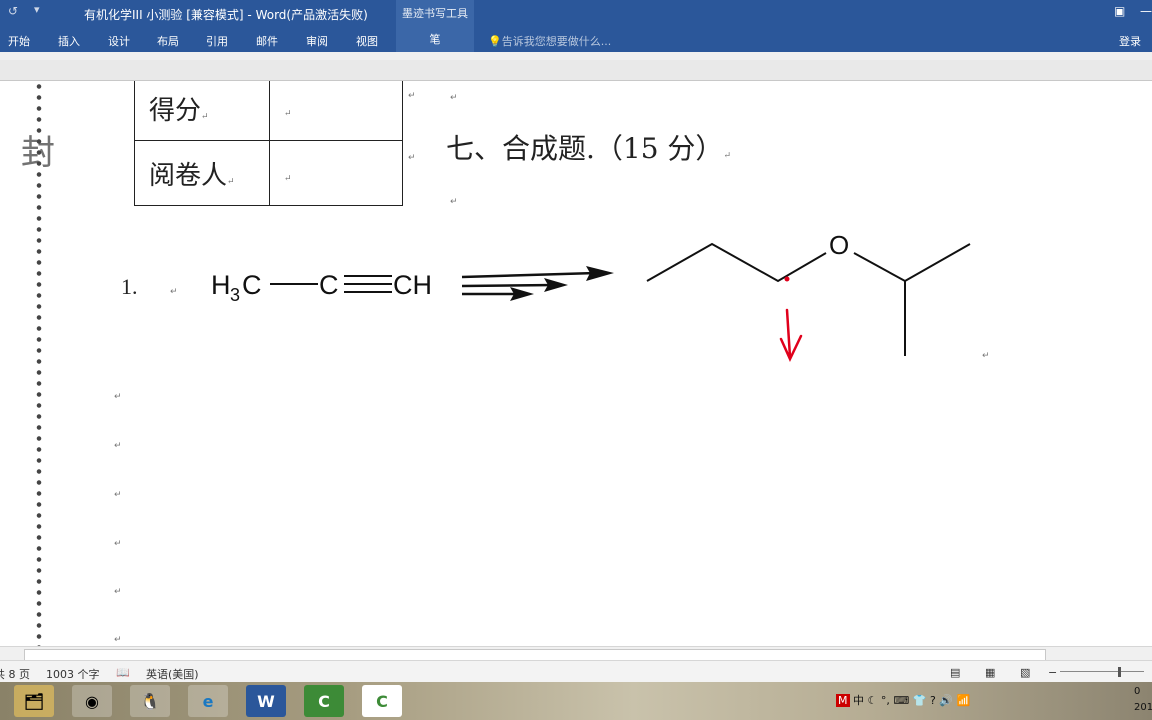  Describe the element at coordinates (172, 674) in the screenshot. I see `language-indicator: 英语(美国)` at that location.